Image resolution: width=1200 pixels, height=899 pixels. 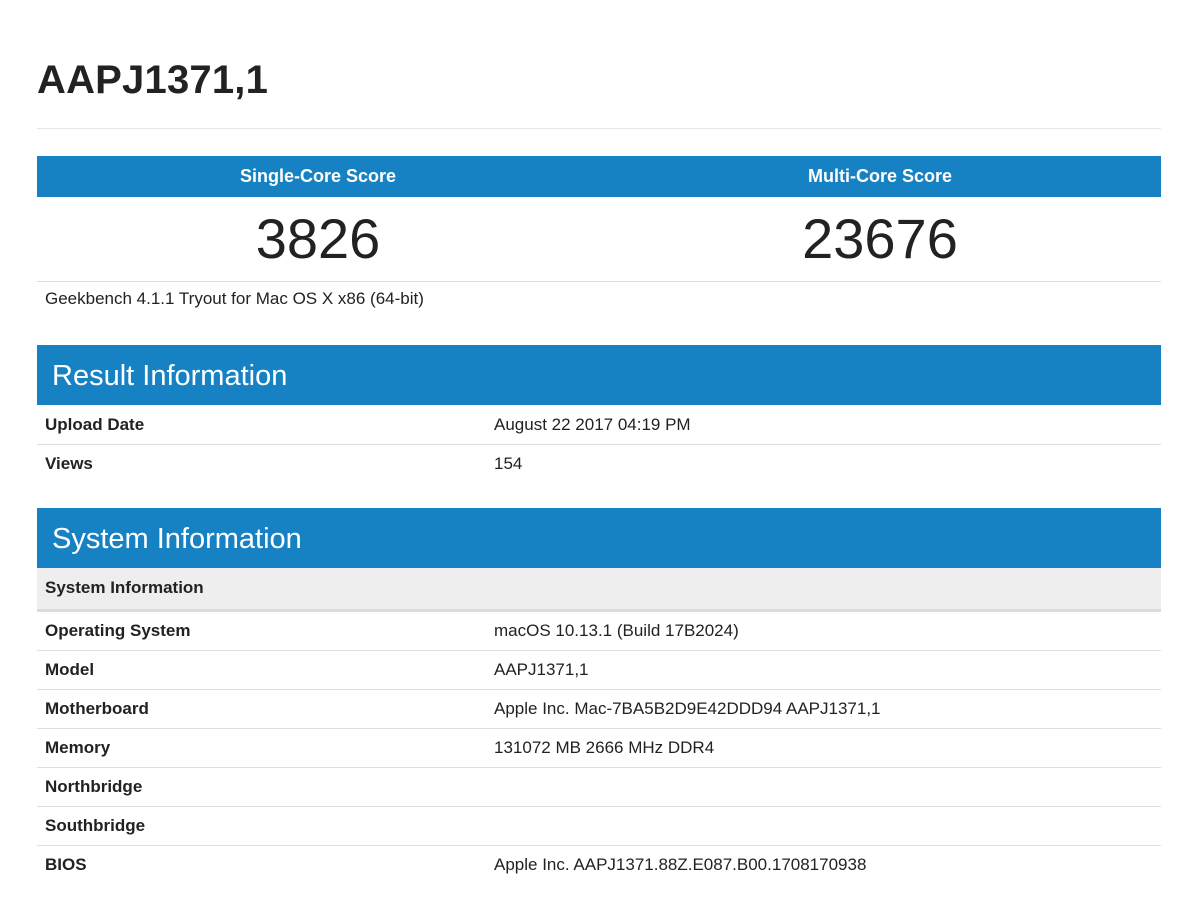 I want to click on page-title: AAPJ1371,1, so click(x=153, y=80).